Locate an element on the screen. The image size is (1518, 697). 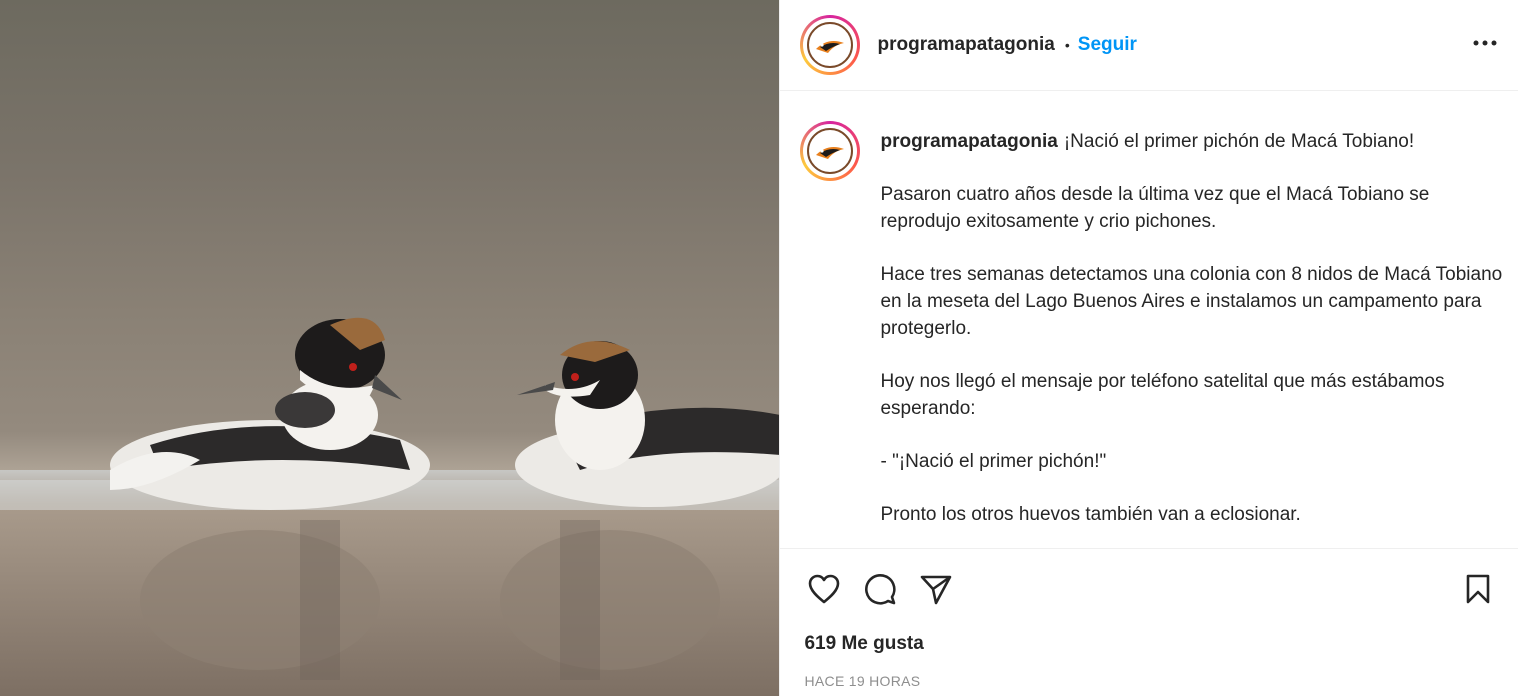
caption-avatar is located at coordinates (830, 151).